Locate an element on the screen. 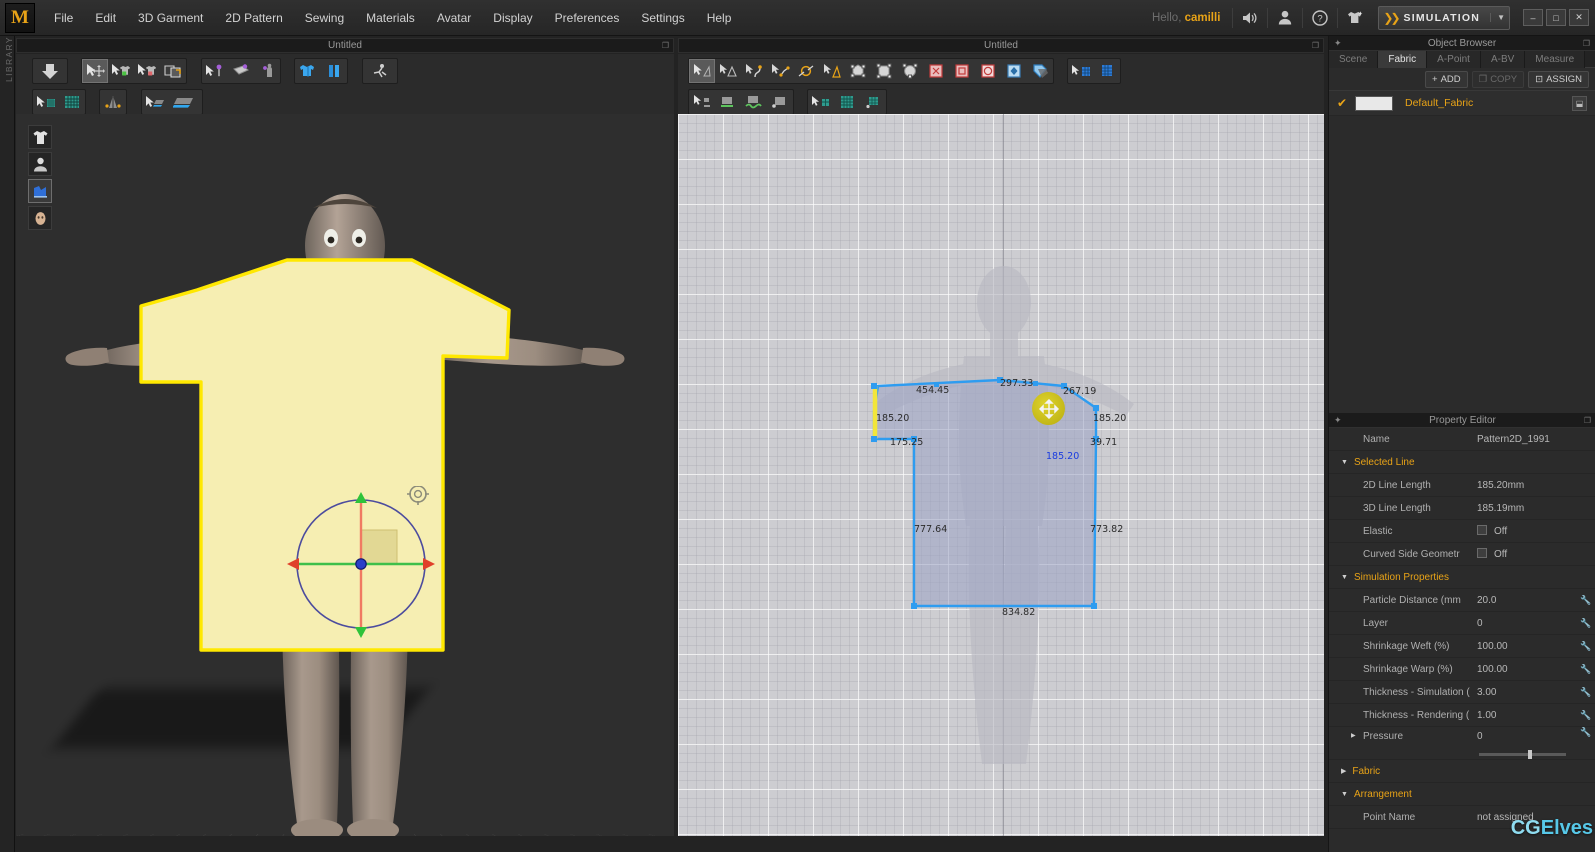 This screenshot has height=852, width=1595. library-rail: LIBRARY is located at coordinates (7, 444).